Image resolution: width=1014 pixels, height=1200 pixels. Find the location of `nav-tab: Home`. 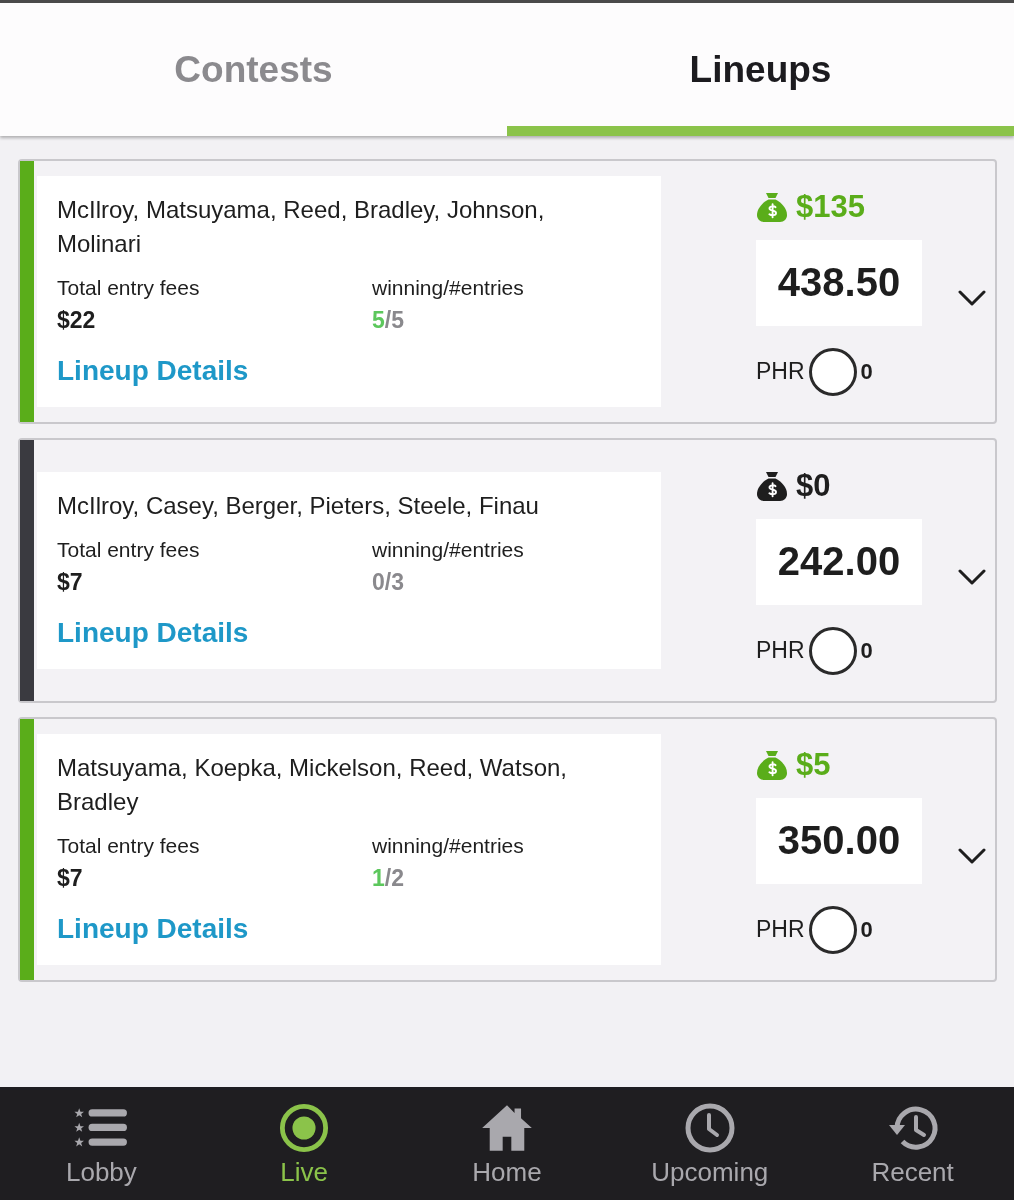

nav-tab: Home is located at coordinates (507, 1143).